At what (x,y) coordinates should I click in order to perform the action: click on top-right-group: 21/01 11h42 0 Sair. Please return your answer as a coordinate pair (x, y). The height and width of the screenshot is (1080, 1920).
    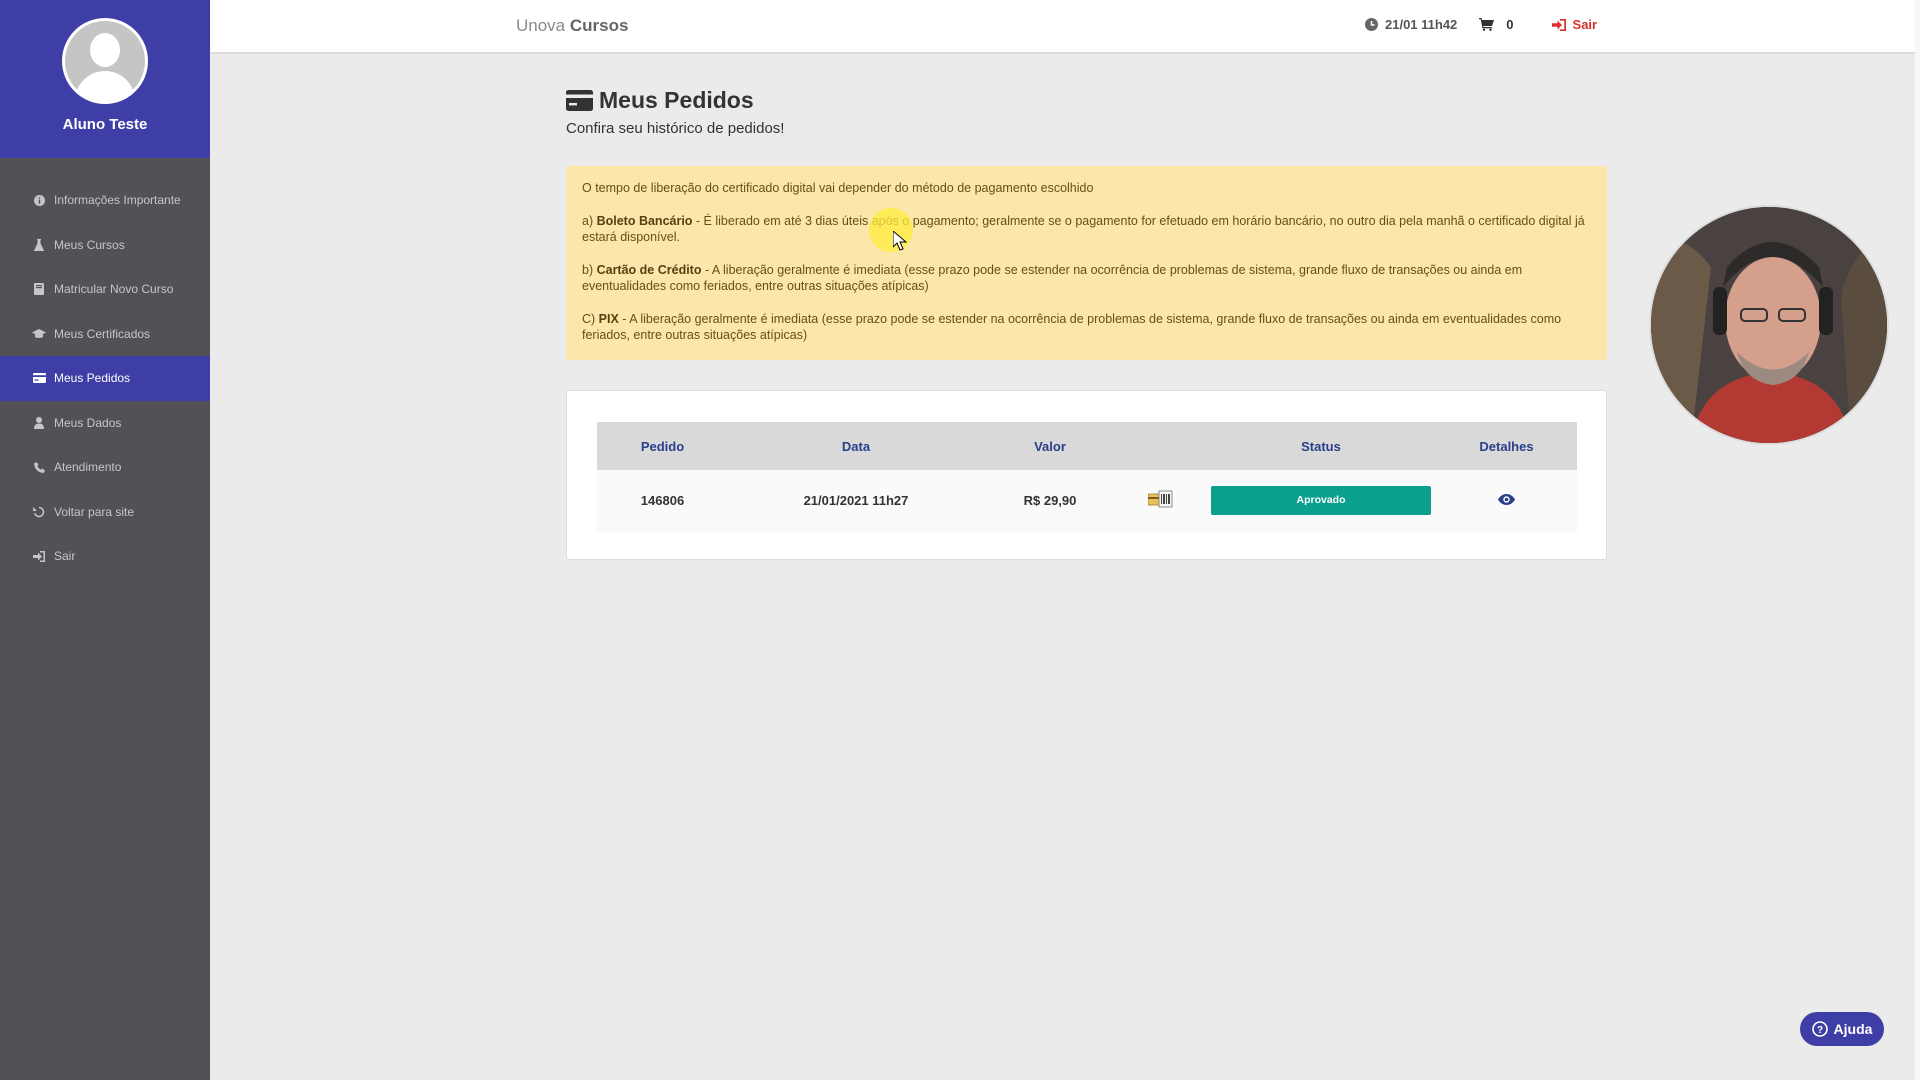
    Looking at the image, I should click on (1492, 24).